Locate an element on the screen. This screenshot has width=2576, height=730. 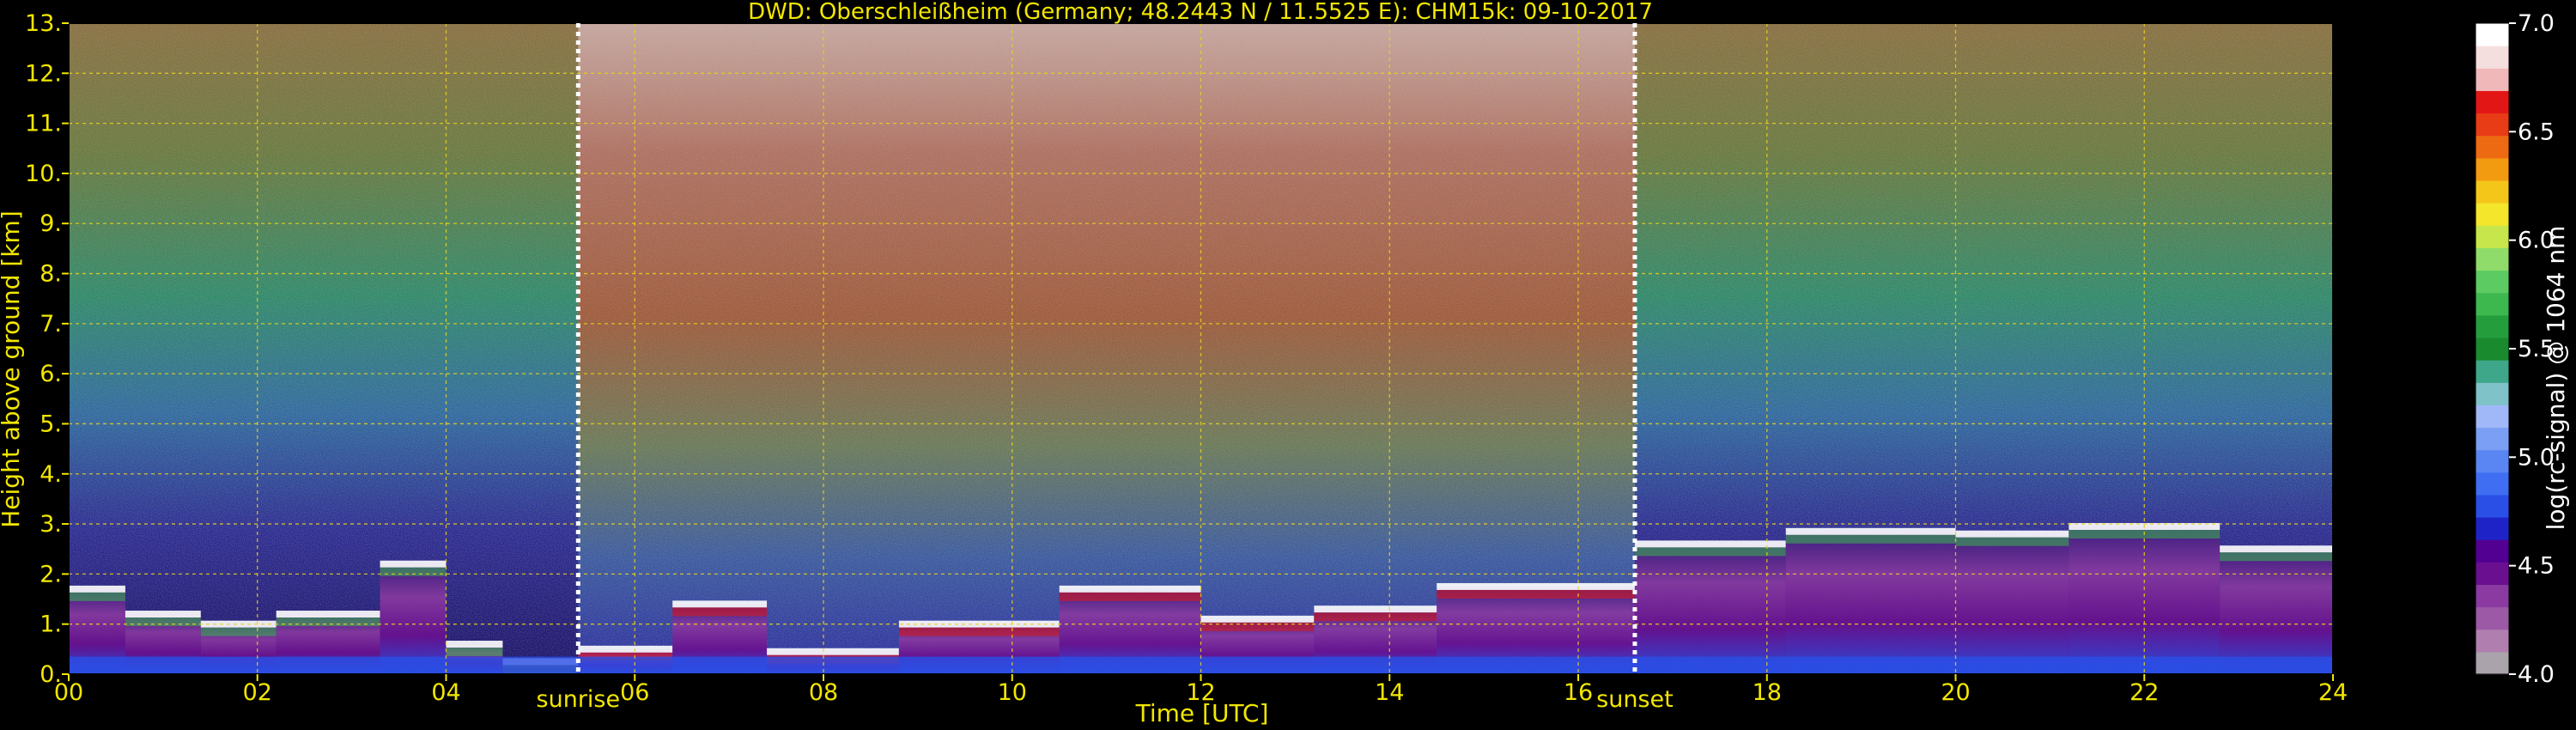
y-tick-label: 5. is located at coordinates (50, 424).